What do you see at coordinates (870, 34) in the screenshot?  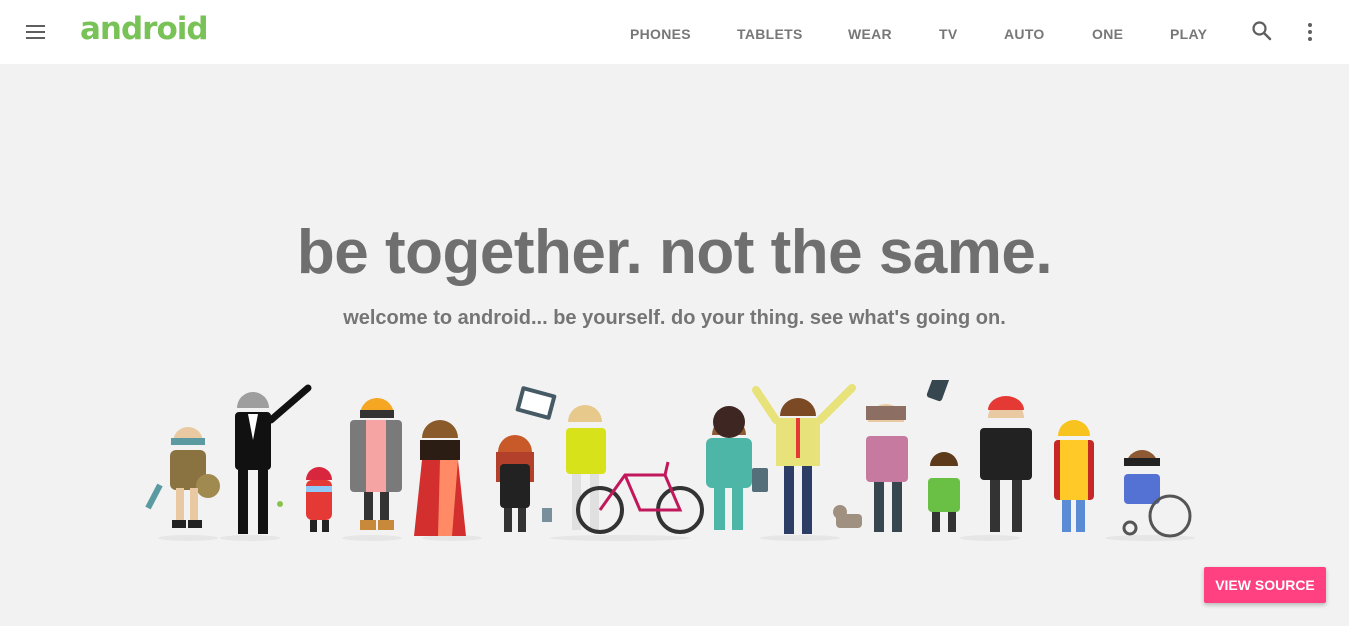 I see `nav-wear: WEAR` at bounding box center [870, 34].